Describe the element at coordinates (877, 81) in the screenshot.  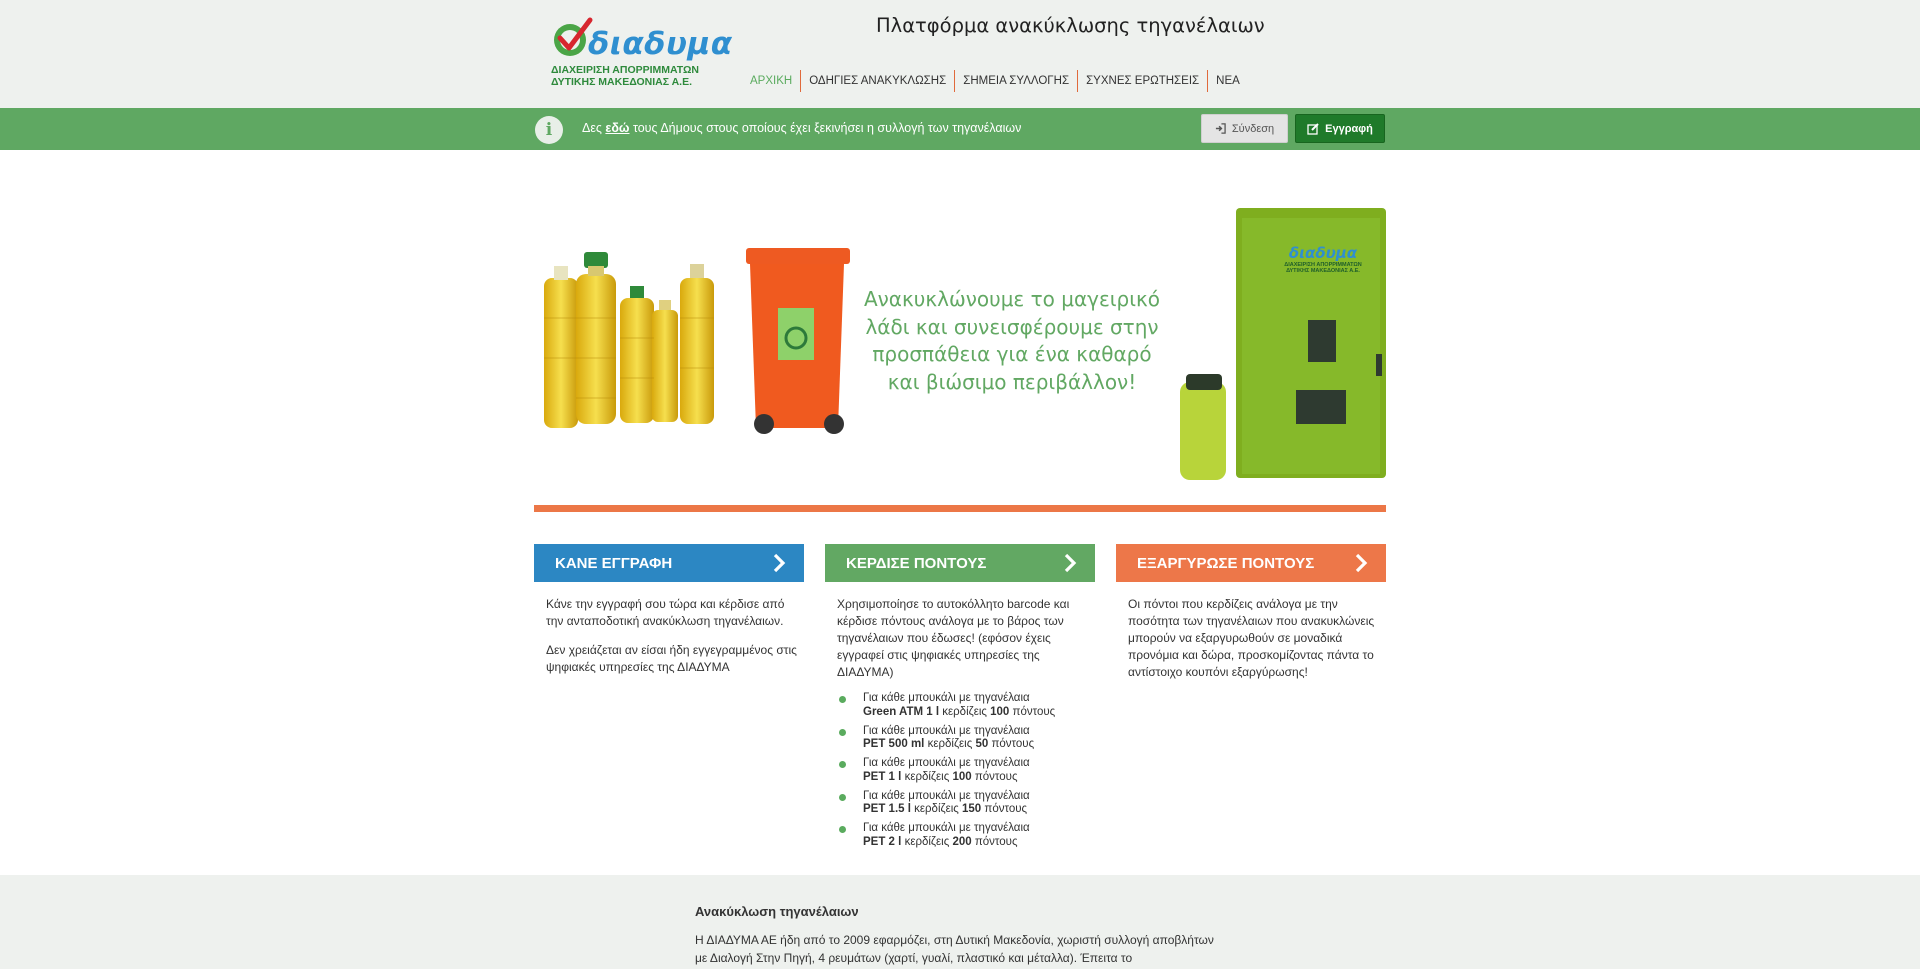
I see `nav-item-recycling-guide: ΟΔΗΓΙΕΣ ΑΝΑΚΥΚΛΩΣΗΣ` at that location.